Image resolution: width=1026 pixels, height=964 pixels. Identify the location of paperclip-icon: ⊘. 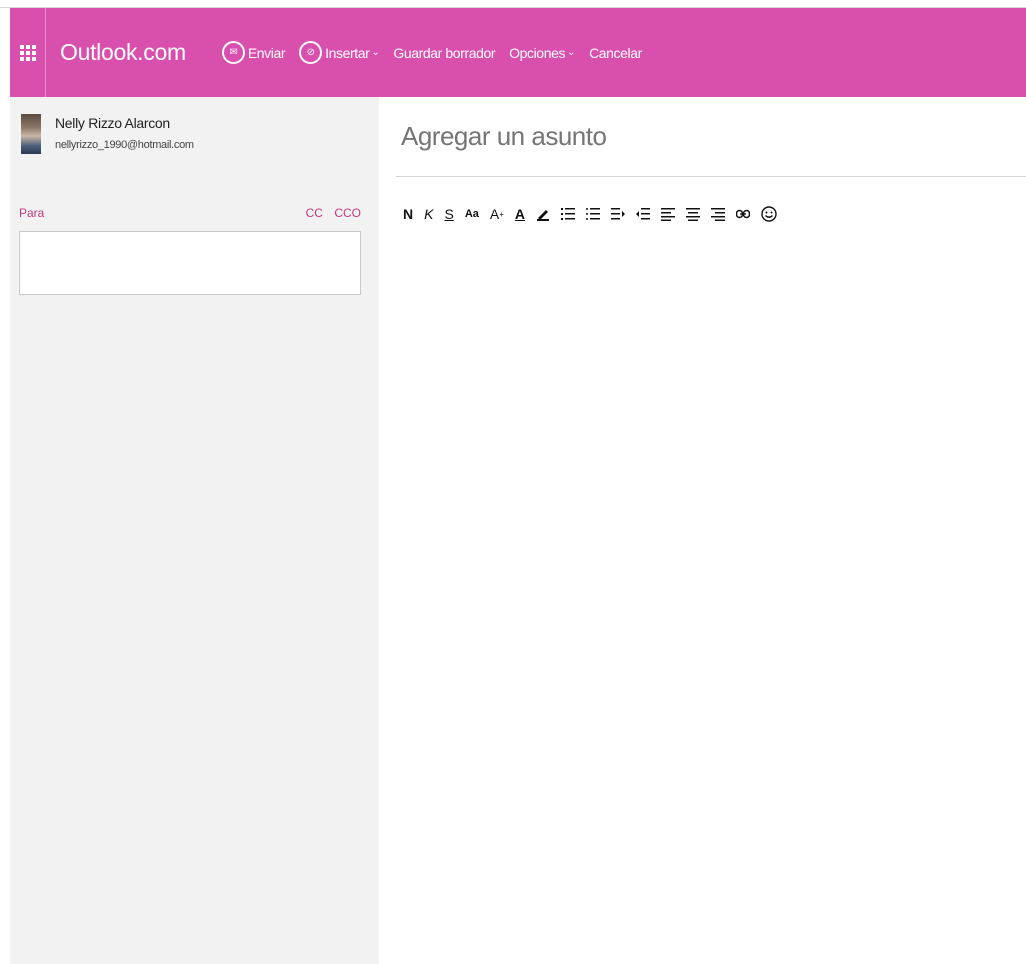
(311, 52).